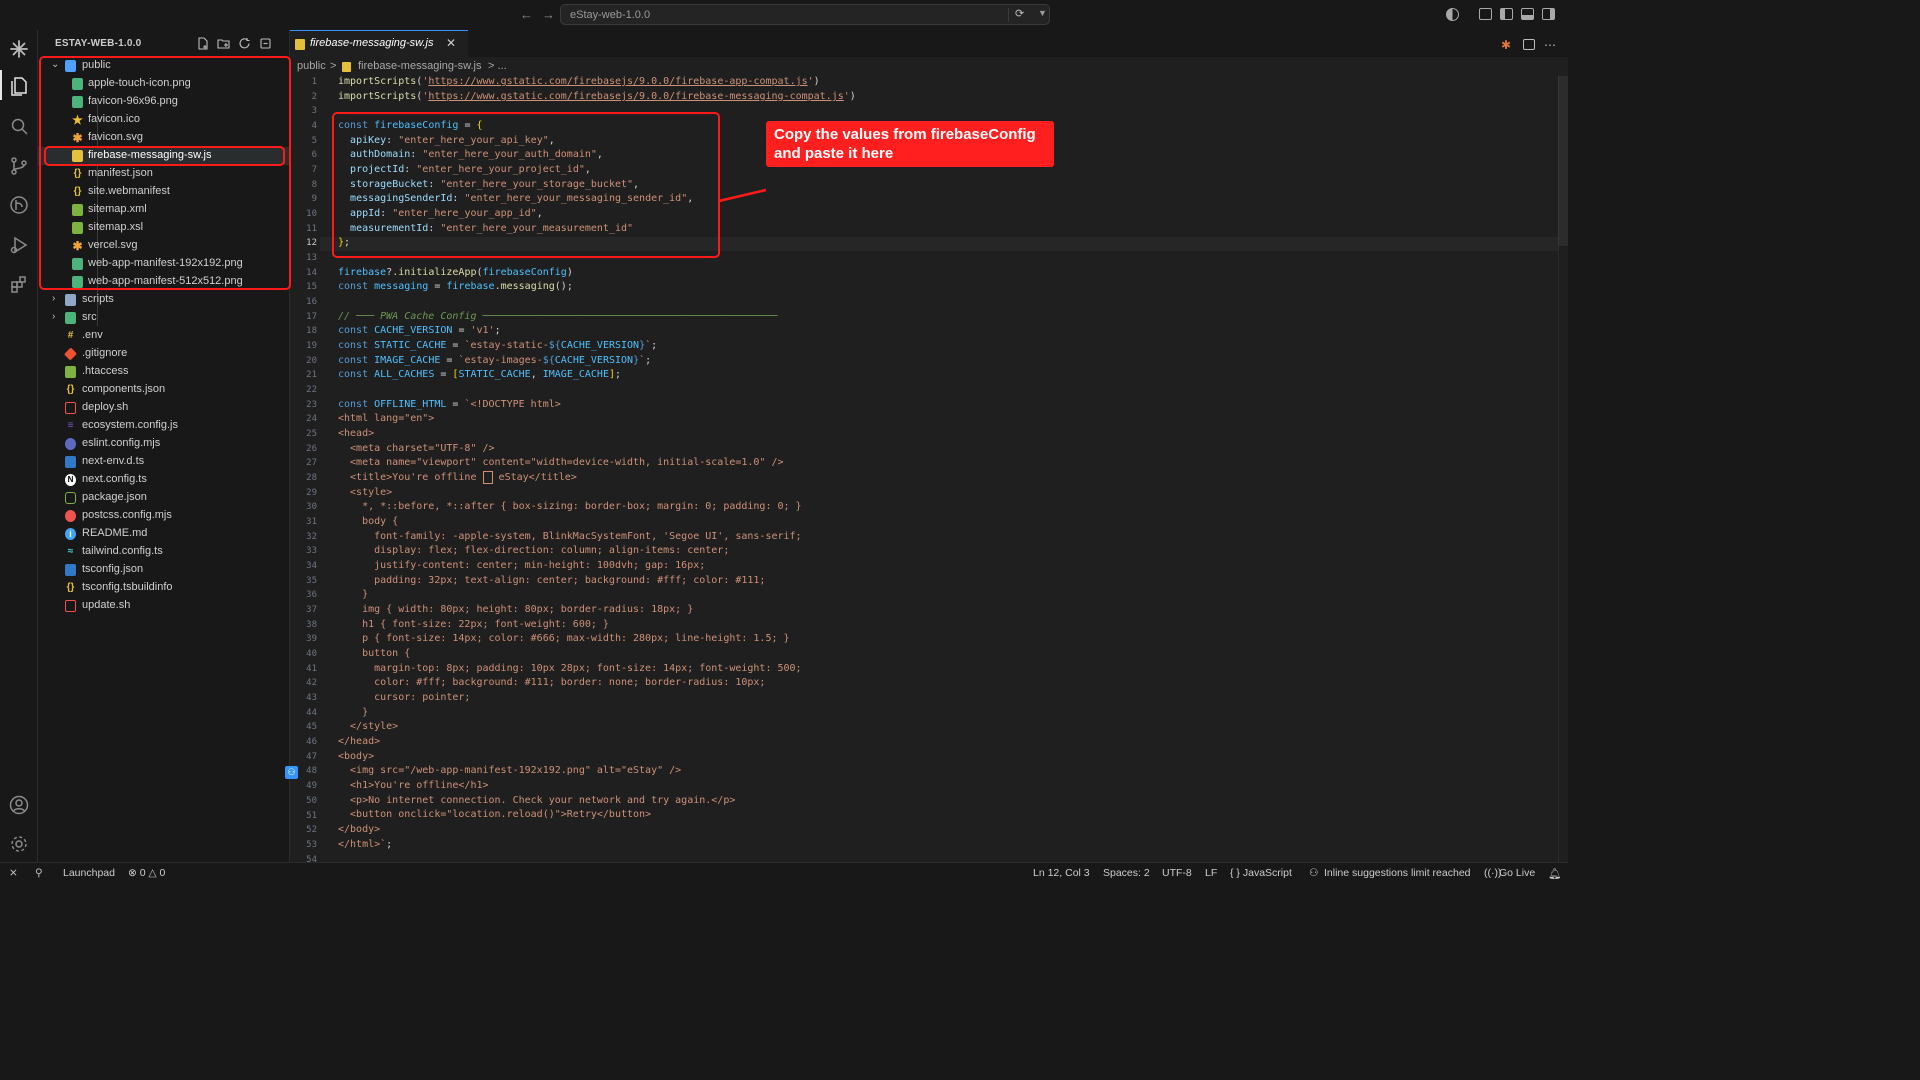 The height and width of the screenshot is (1080, 1920). Describe the element at coordinates (122, 551) in the screenshot. I see `tree-item-label: tailwind.config.ts` at that location.